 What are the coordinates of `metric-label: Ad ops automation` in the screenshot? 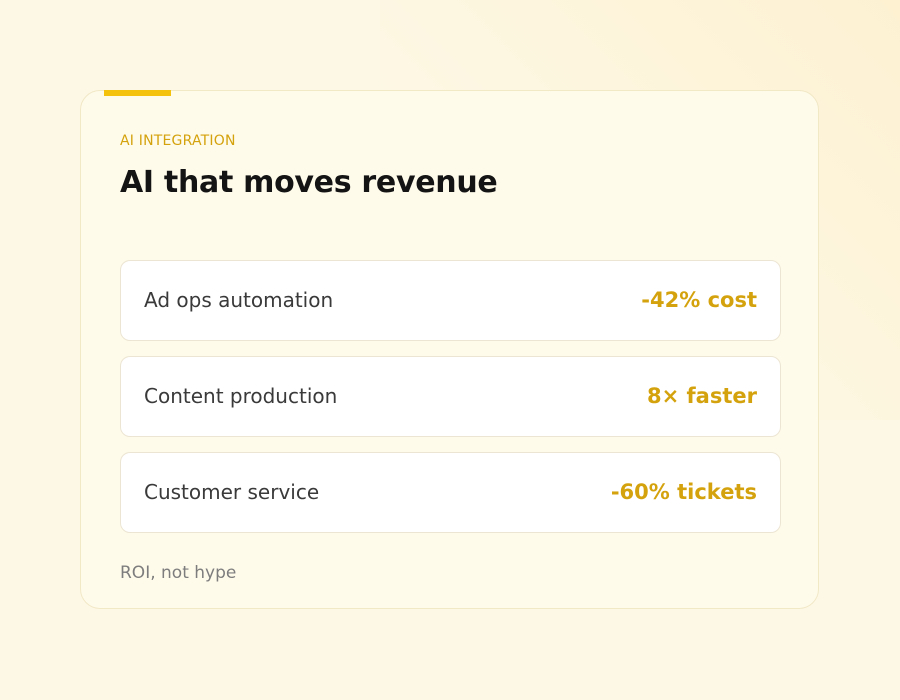 It's located at (239, 300).